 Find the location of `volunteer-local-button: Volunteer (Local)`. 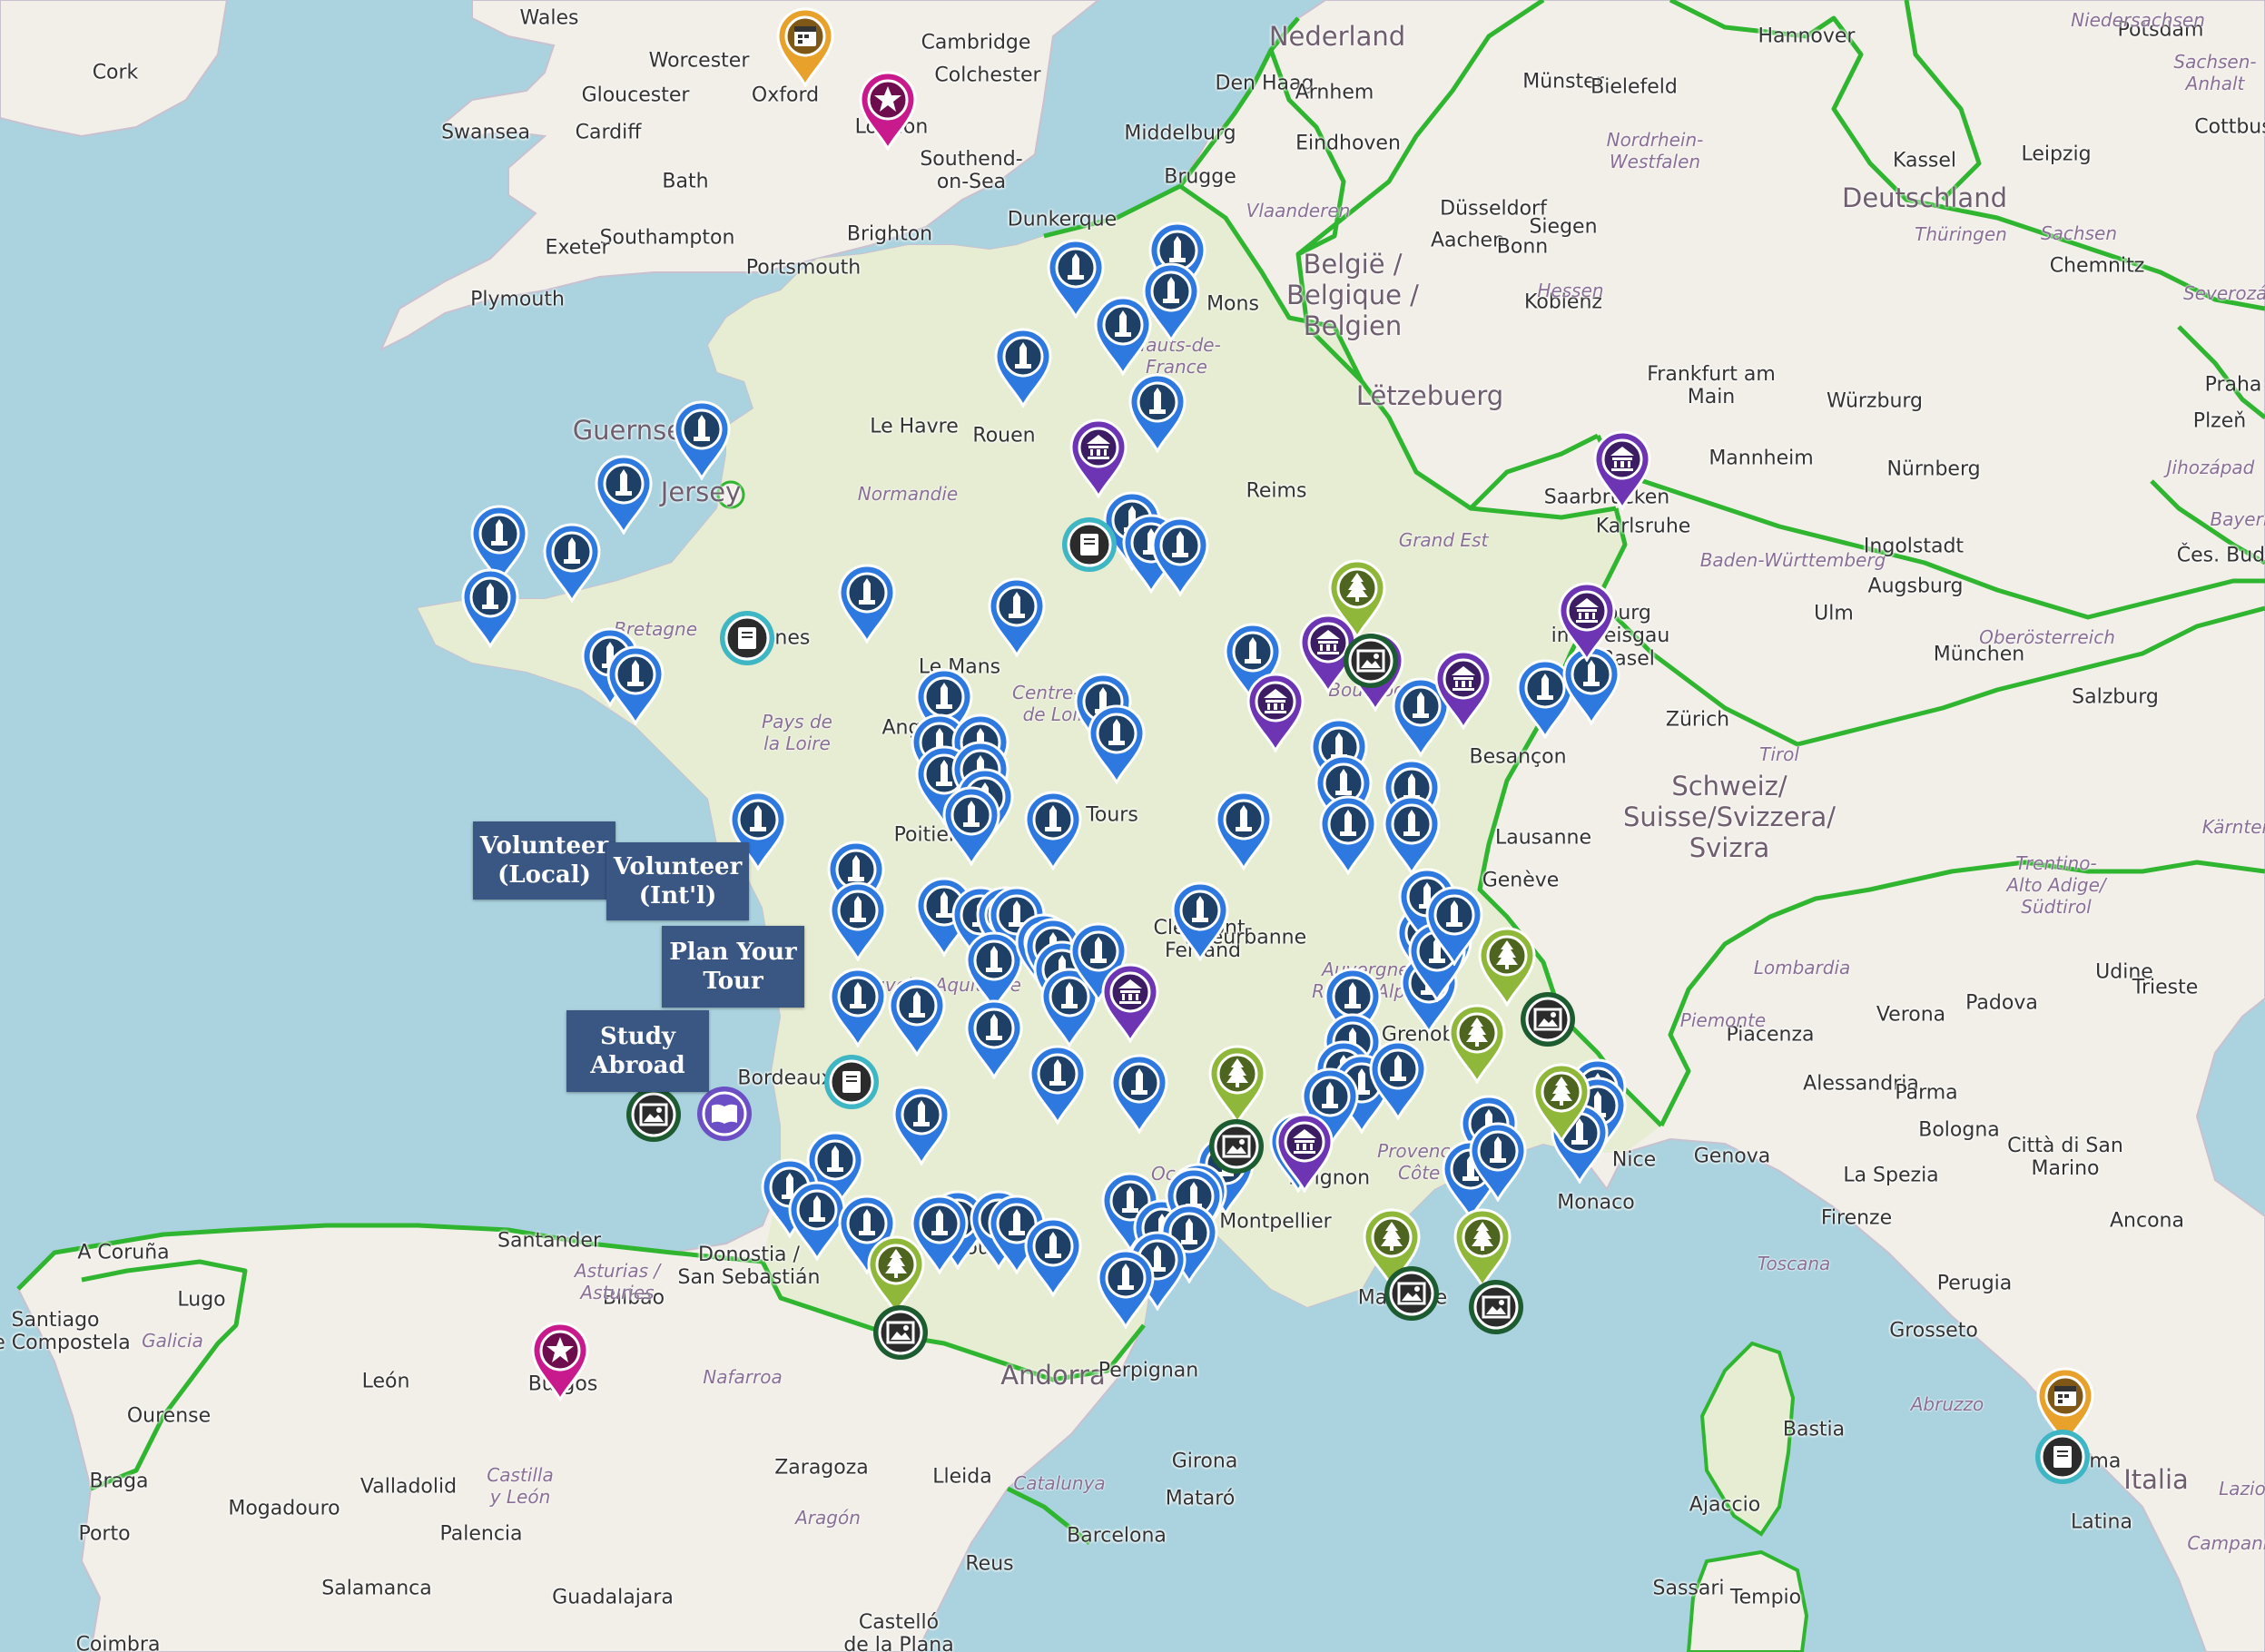

volunteer-local-button: Volunteer (Local) is located at coordinates (544, 860).